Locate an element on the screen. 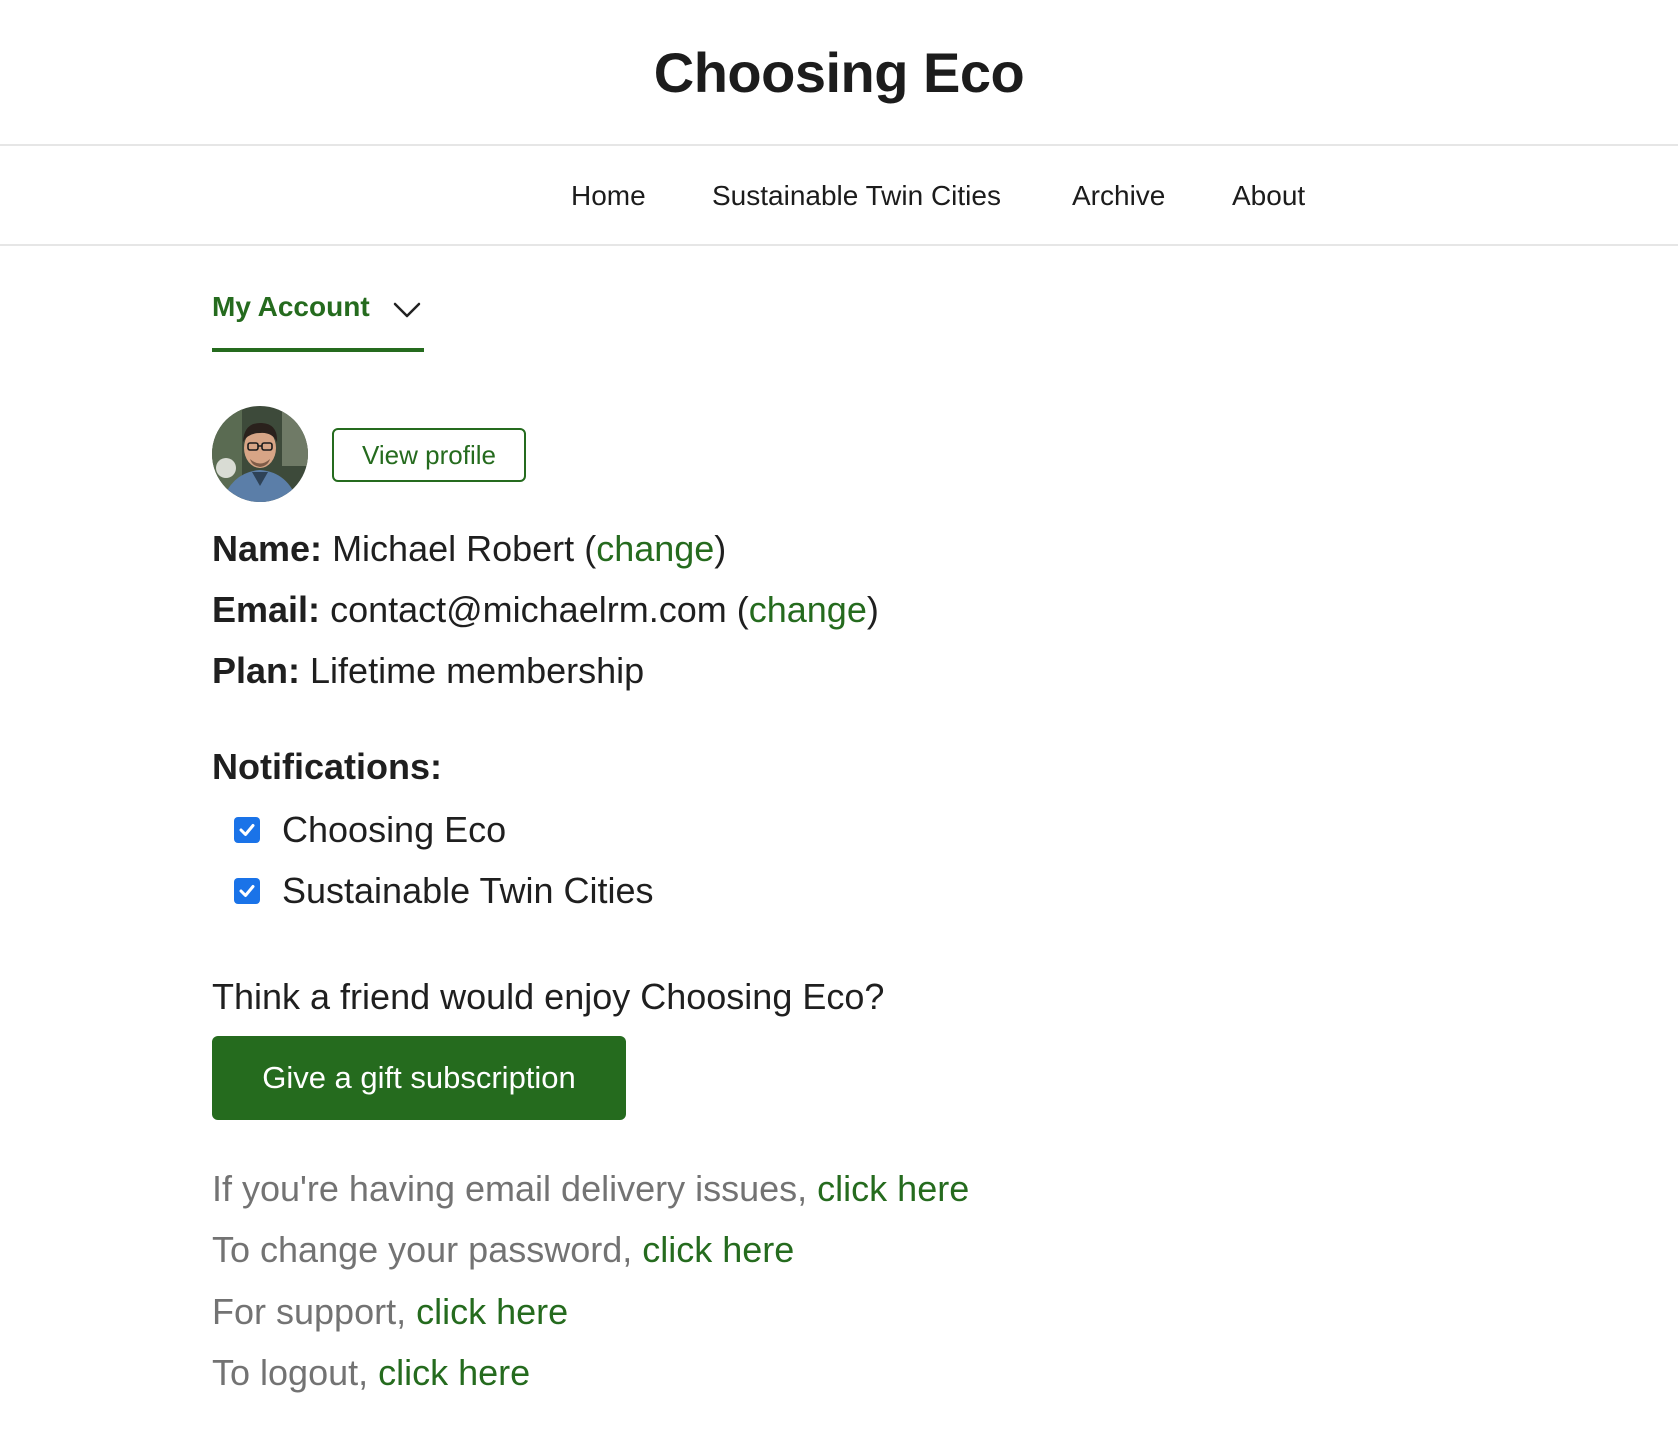 The width and height of the screenshot is (1678, 1446). email-value: contact@michaelrm.com is located at coordinates (528, 609).